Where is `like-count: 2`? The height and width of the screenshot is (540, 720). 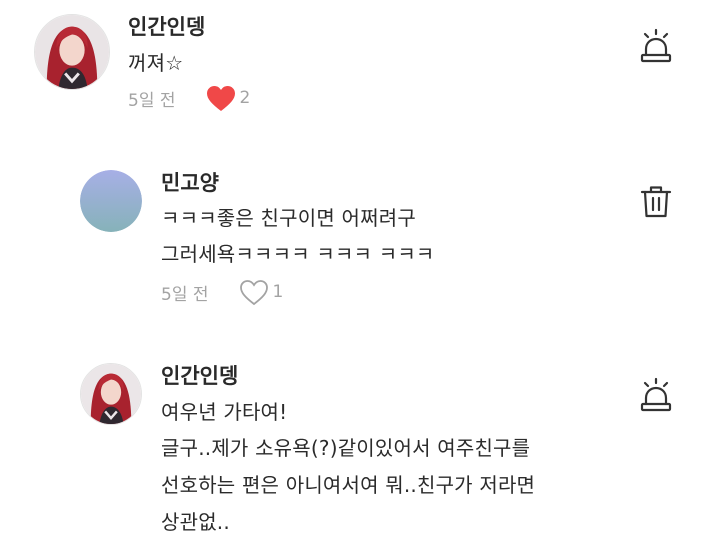
like-count: 2 is located at coordinates (245, 98).